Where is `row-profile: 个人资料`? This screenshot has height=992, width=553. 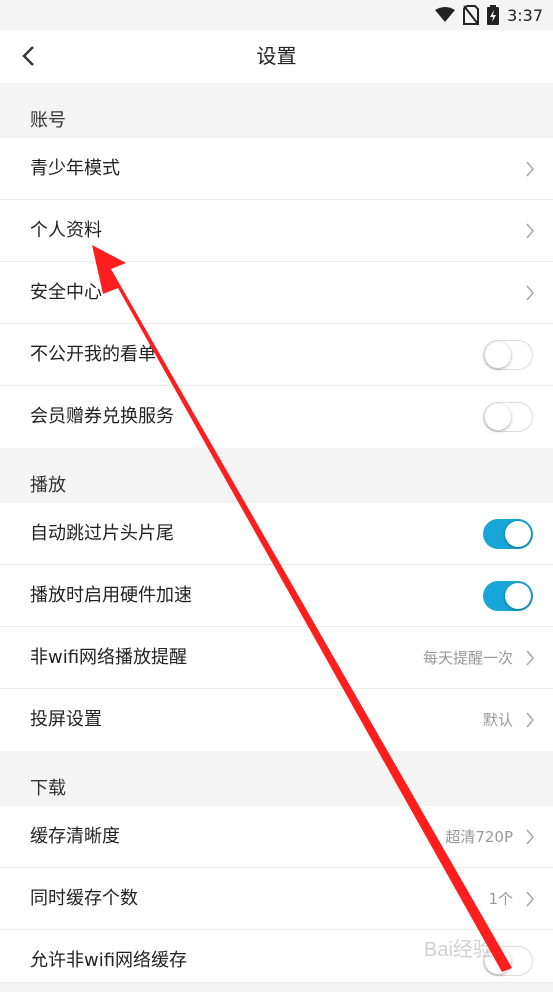
row-profile: 个人资料 is located at coordinates (276, 231).